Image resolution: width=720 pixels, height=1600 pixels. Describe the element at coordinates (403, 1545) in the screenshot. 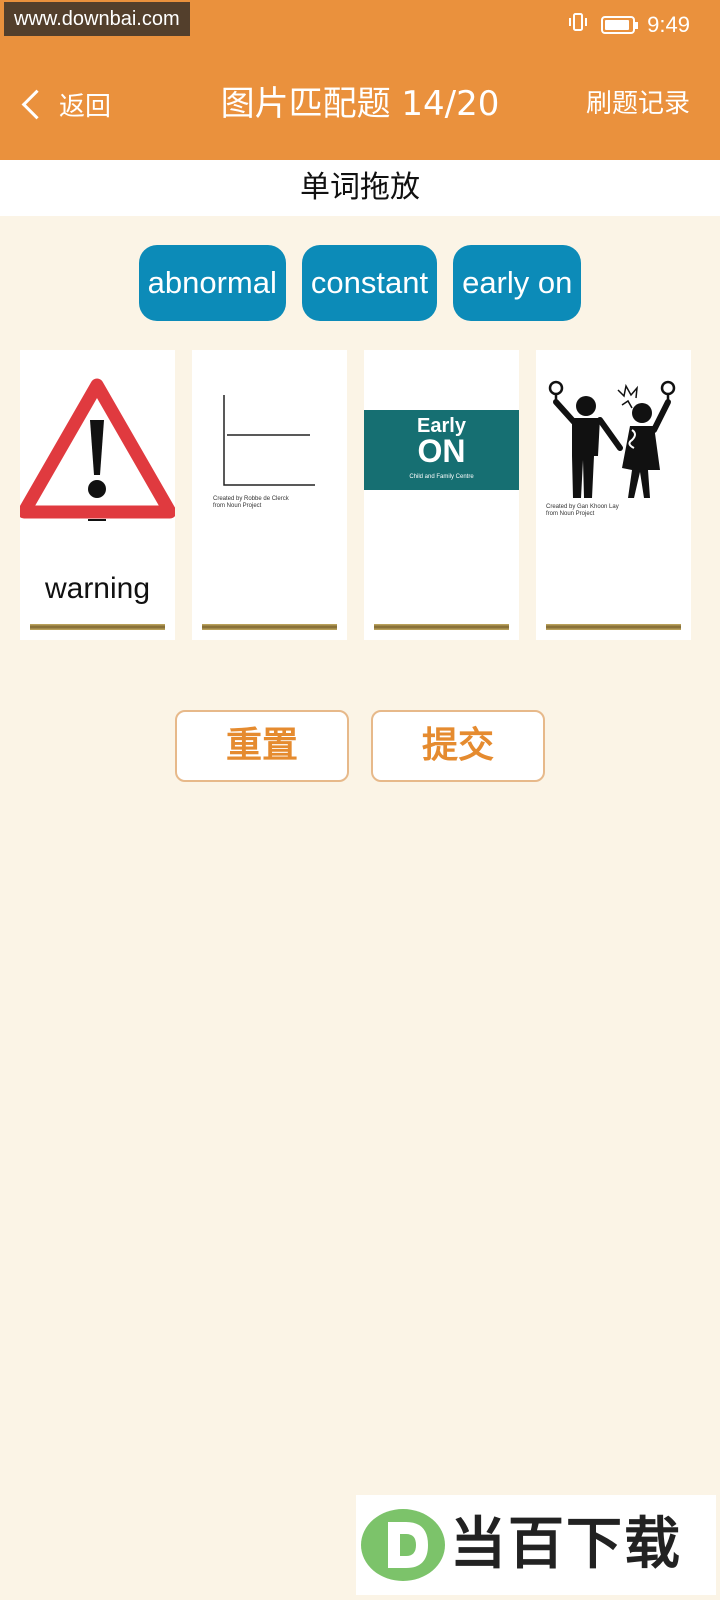

I see `d-logo-icon` at that location.